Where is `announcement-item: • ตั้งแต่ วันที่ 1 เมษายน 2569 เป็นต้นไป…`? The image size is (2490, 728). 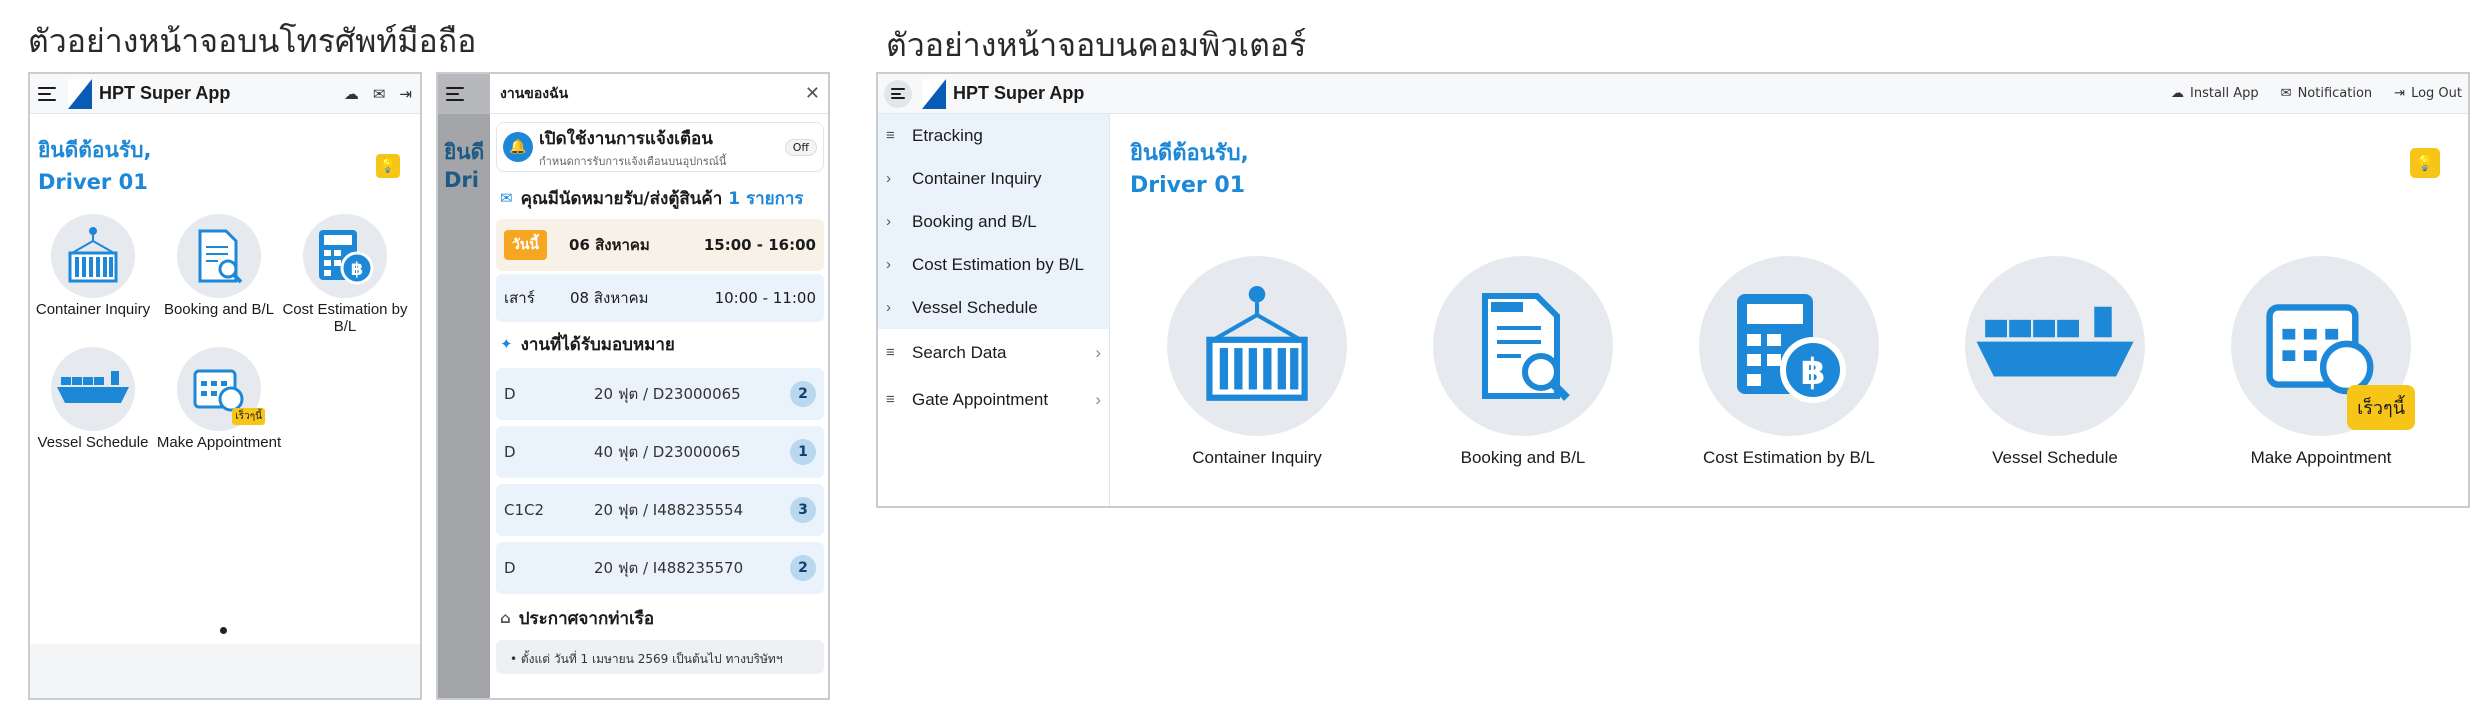 announcement-item: • ตั้งแต่ วันที่ 1 เมษายน 2569 เป็นต้นไป… is located at coordinates (660, 657).